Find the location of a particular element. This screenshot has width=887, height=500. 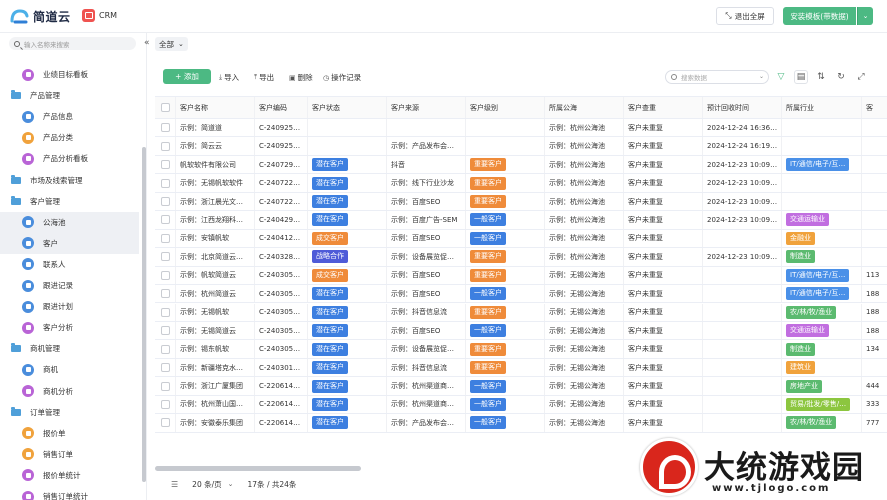

sidebar-item-label: 销售订单统计 is located at coordinates (65, 496).